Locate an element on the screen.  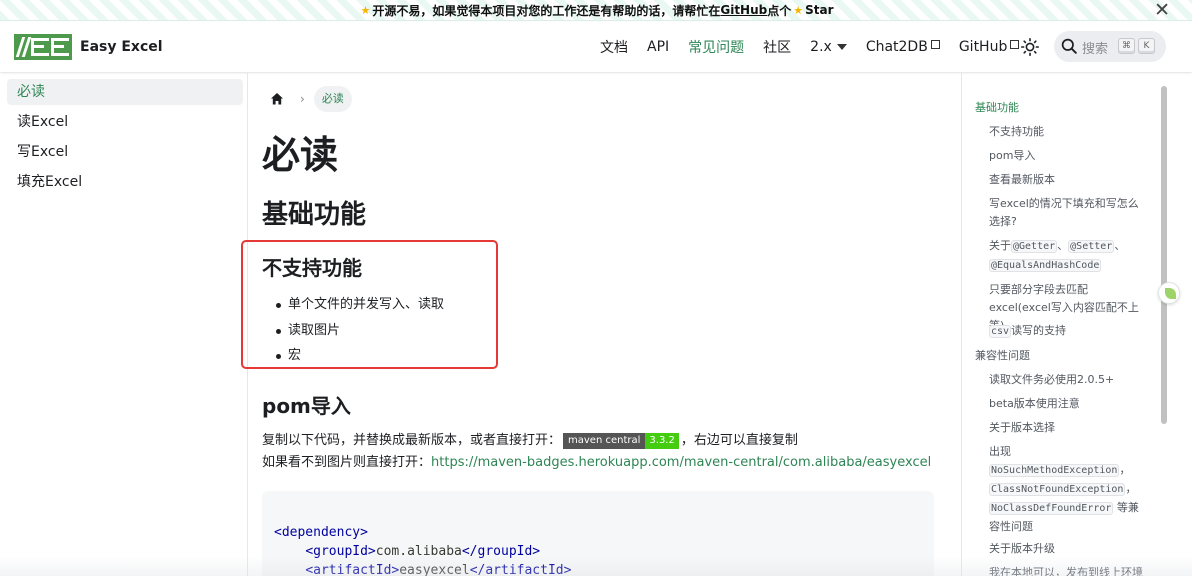
search-icon is located at coordinates (1069, 46).